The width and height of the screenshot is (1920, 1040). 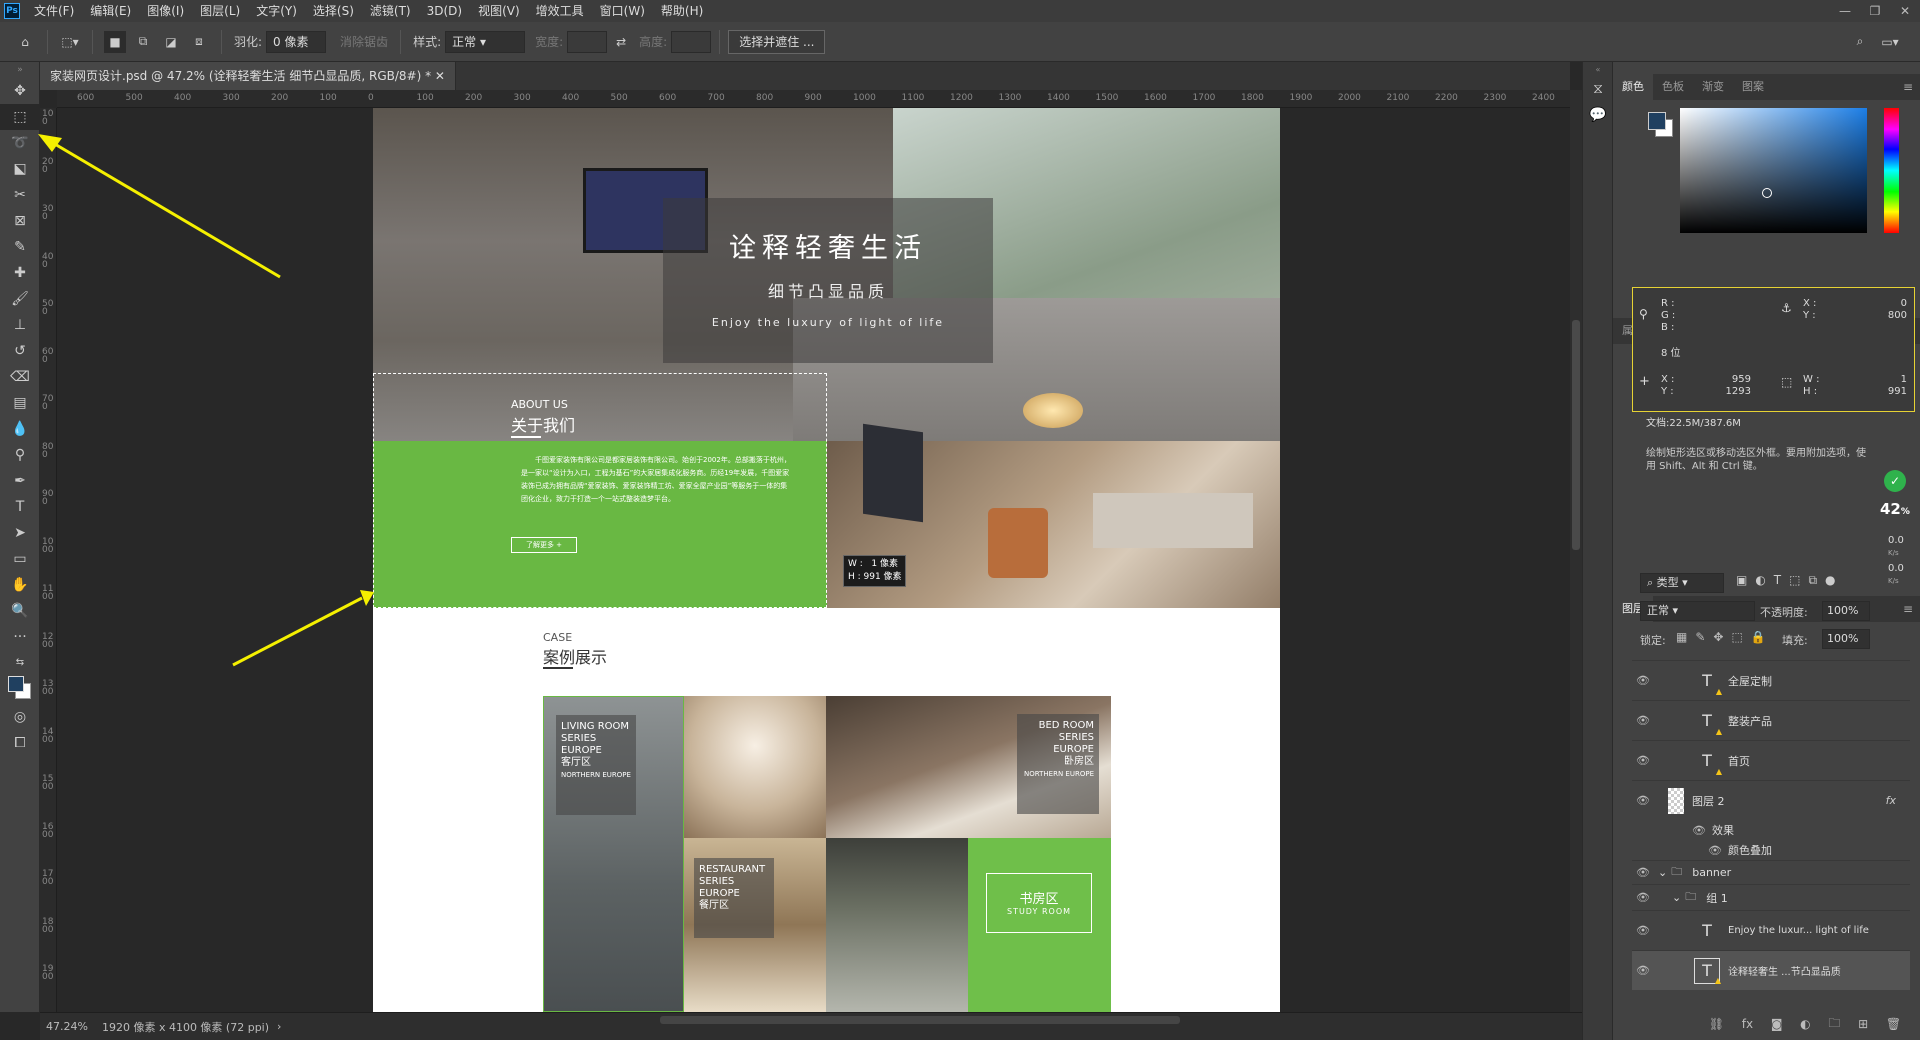 What do you see at coordinates (1771, 830) in the screenshot?
I see `effects-row: 👁 效果` at bounding box center [1771, 830].